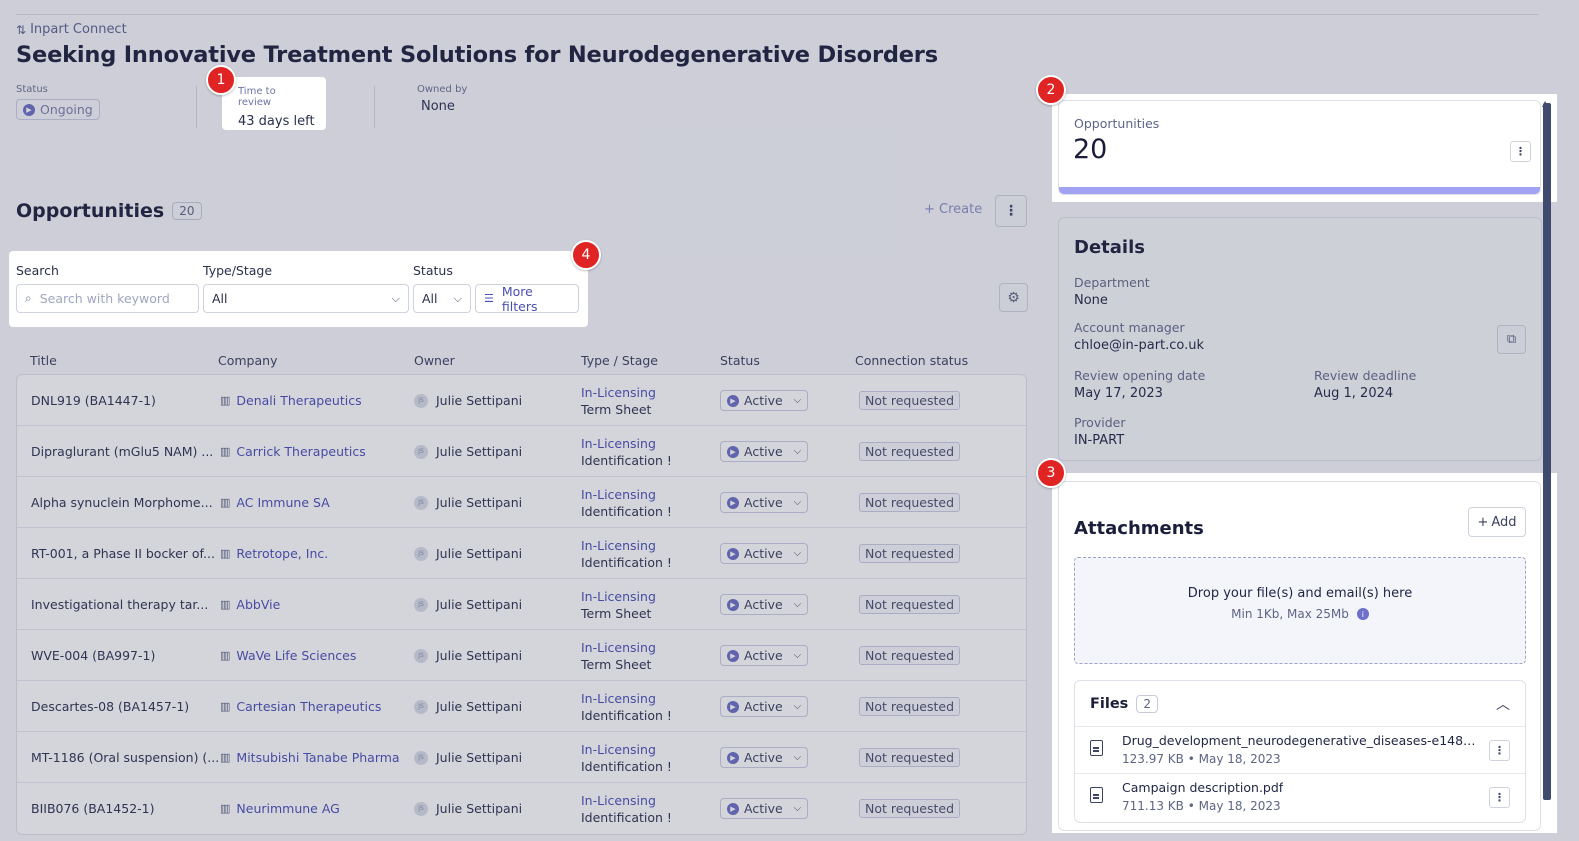  What do you see at coordinates (287, 808) in the screenshot?
I see `company-link: Neurimmune AG` at bounding box center [287, 808].